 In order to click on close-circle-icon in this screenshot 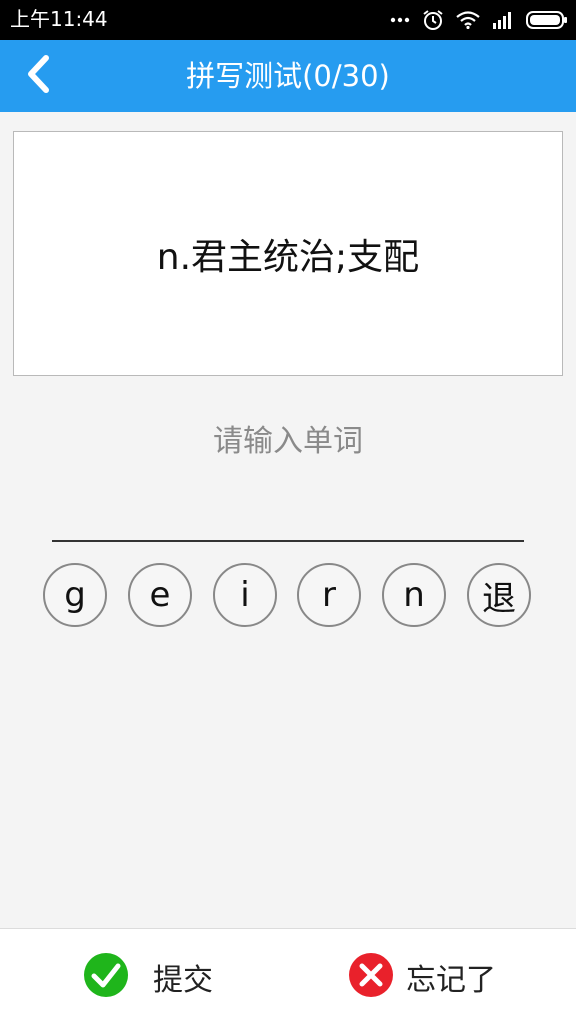, I will do `click(371, 977)`.